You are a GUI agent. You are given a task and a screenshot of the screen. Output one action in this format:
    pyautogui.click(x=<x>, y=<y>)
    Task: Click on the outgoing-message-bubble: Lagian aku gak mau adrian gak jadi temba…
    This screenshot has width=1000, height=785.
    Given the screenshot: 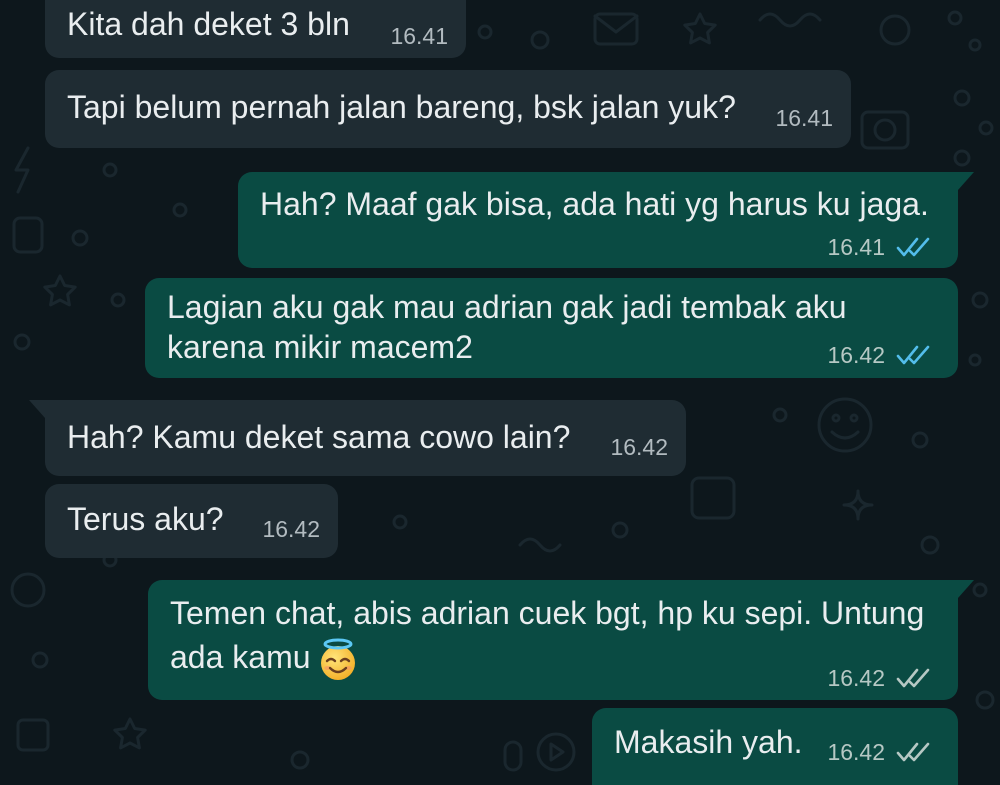 What is the action you would take?
    pyautogui.click(x=551, y=328)
    